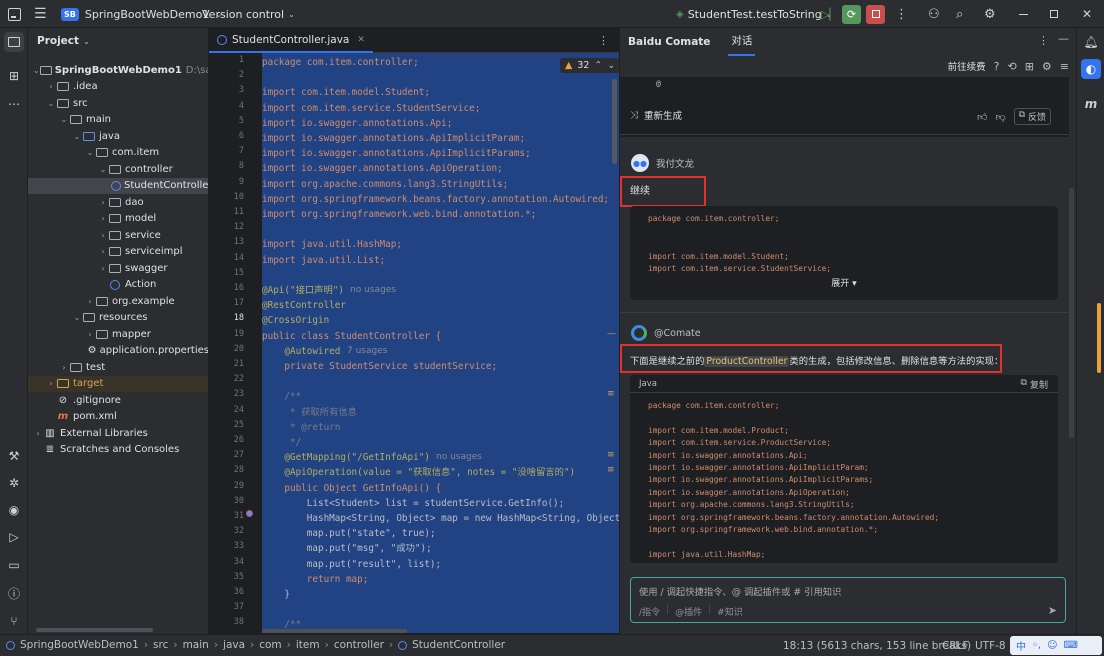  What do you see at coordinates (249, 513) in the screenshot?
I see `gutter-marker-icon` at bounding box center [249, 513].